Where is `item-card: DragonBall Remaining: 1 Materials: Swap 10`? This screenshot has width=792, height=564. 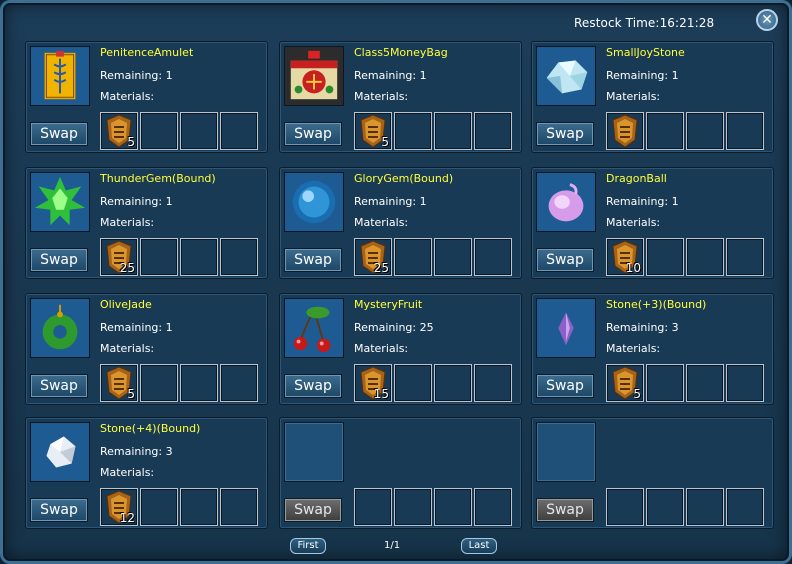
item-card: DragonBall Remaining: 1 Materials: Swap 10 is located at coordinates (652, 223).